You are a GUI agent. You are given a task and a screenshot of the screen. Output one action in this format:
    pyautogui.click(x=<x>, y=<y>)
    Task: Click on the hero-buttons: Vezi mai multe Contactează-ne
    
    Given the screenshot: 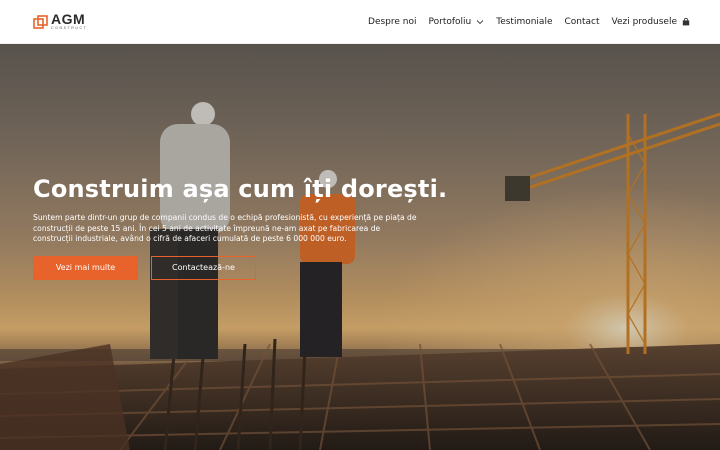 What is the action you would take?
    pyautogui.click(x=233, y=267)
    